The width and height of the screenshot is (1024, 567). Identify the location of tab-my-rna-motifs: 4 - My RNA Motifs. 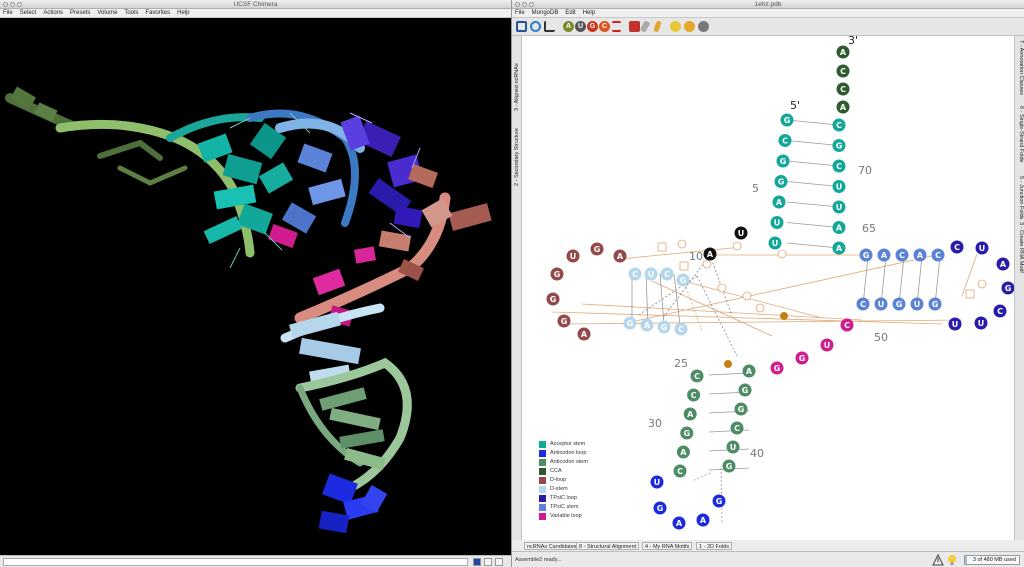
(667, 546).